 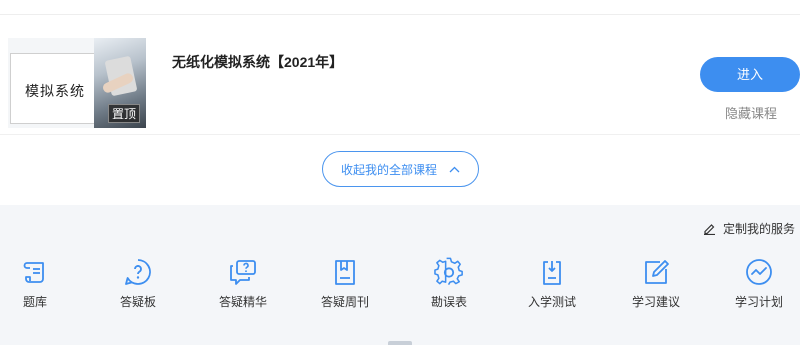 I want to click on test-paper-icon, so click(x=552, y=272).